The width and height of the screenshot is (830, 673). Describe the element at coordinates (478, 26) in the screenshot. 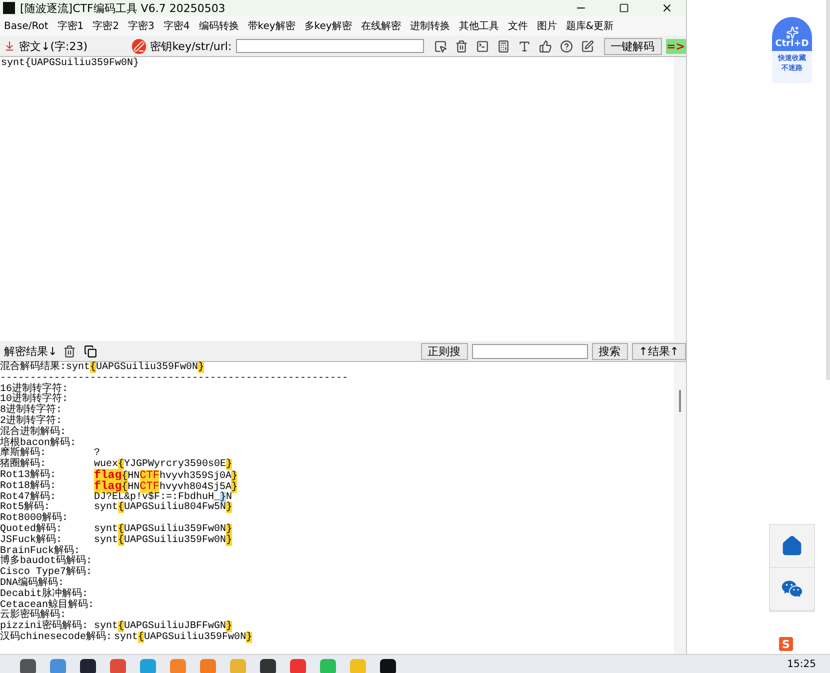

I see `menu-item: 其他工具` at that location.